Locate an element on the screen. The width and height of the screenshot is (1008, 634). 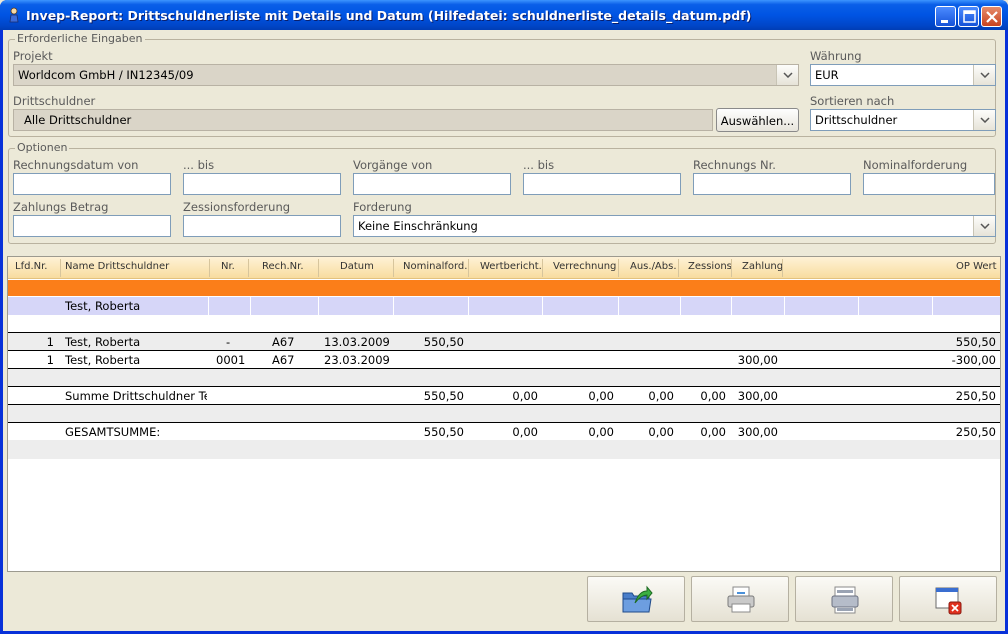
cell-datum: 13.03.2009 is located at coordinates (357, 342).